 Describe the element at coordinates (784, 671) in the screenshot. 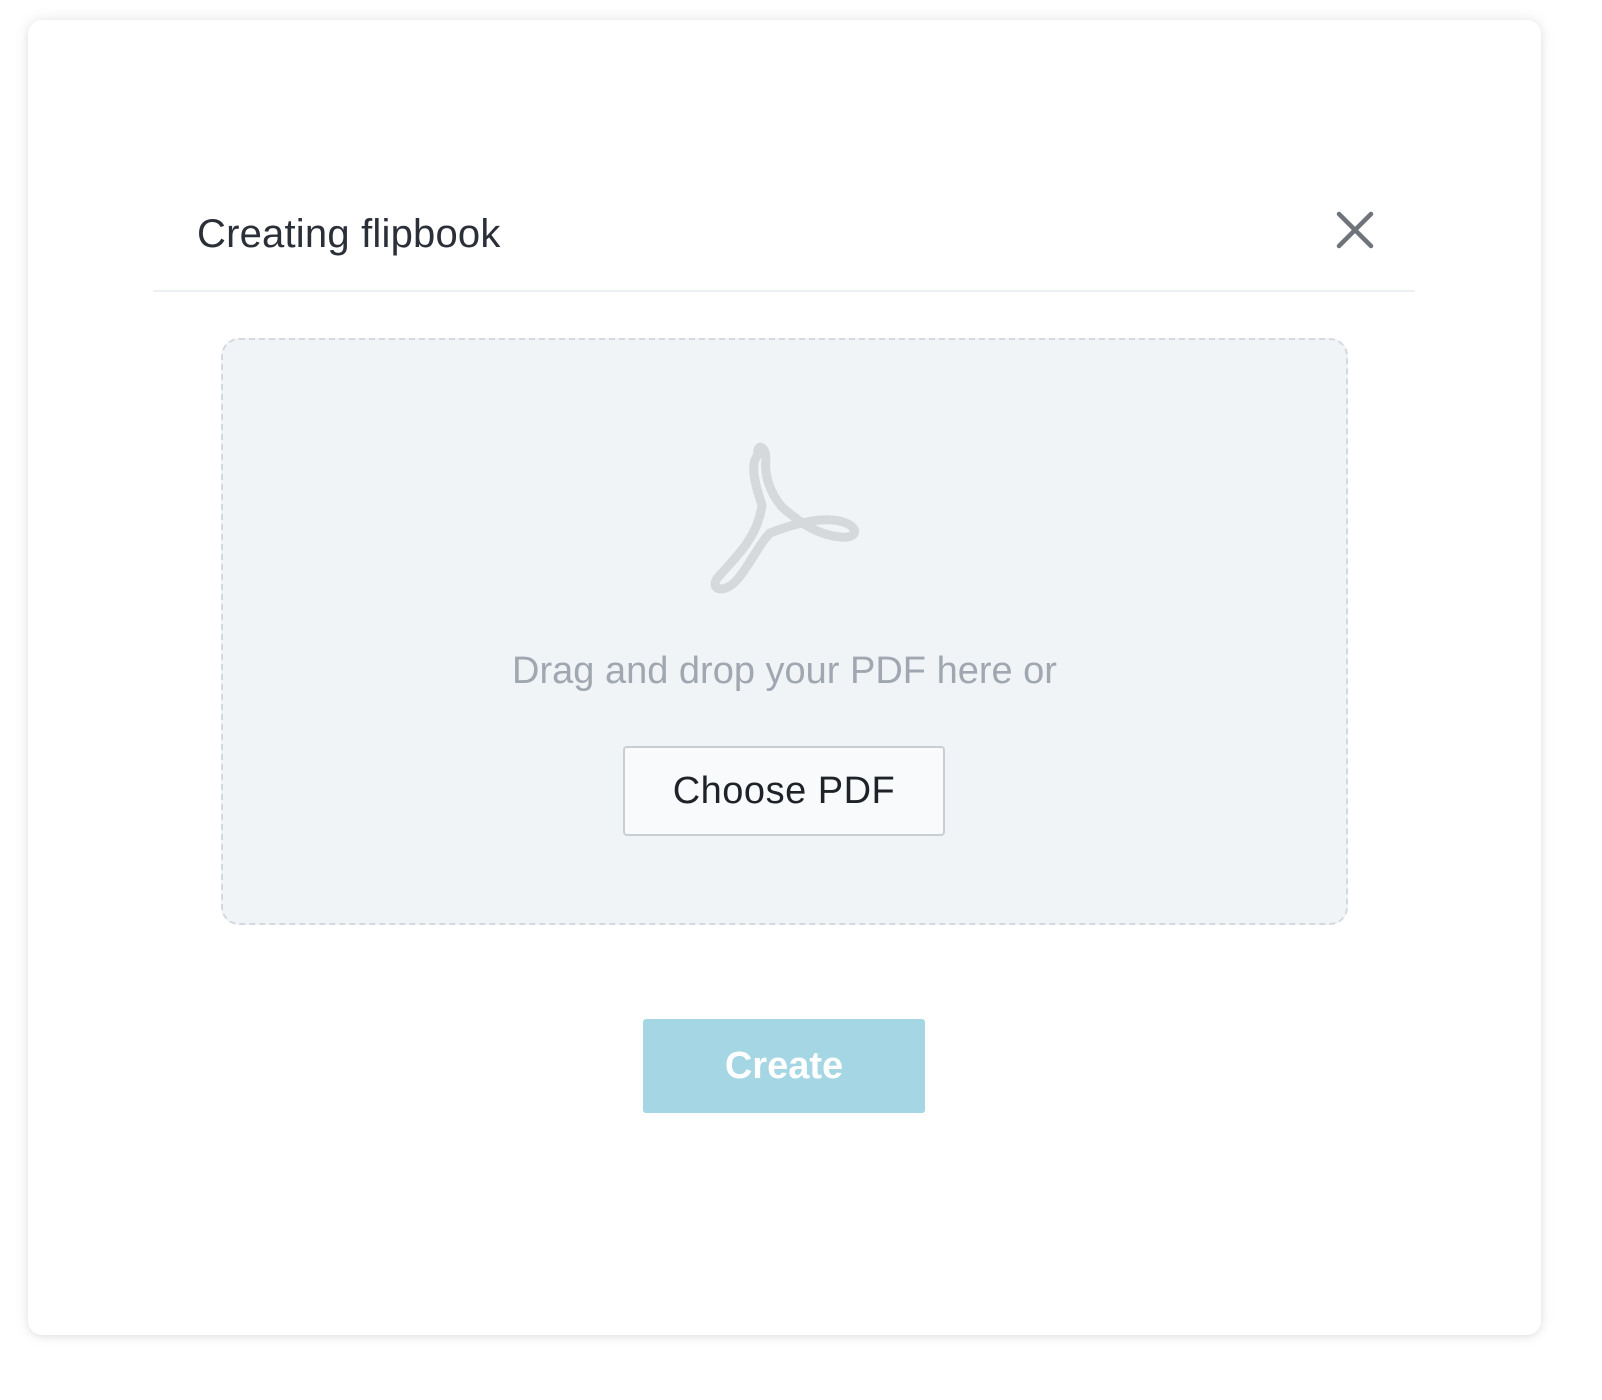

I see `drop-instruction: Drag and drop your PDF here or` at that location.